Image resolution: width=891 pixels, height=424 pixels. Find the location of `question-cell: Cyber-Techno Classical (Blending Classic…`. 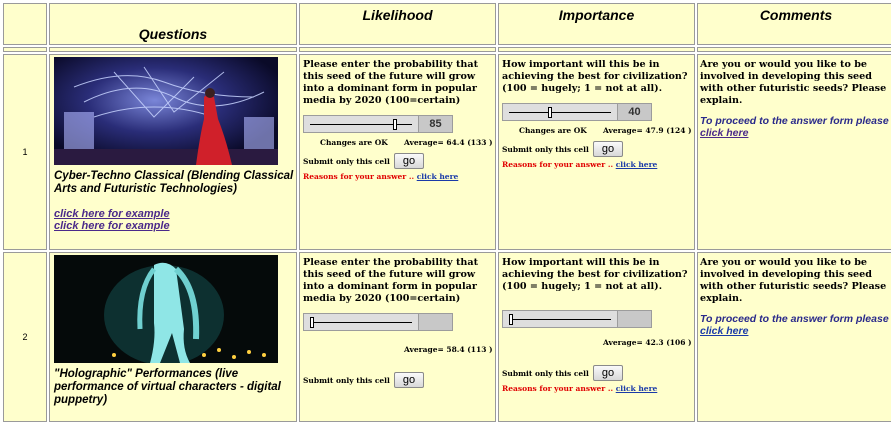

question-cell: Cyber-Techno Classical (Blending Classic… is located at coordinates (173, 152).